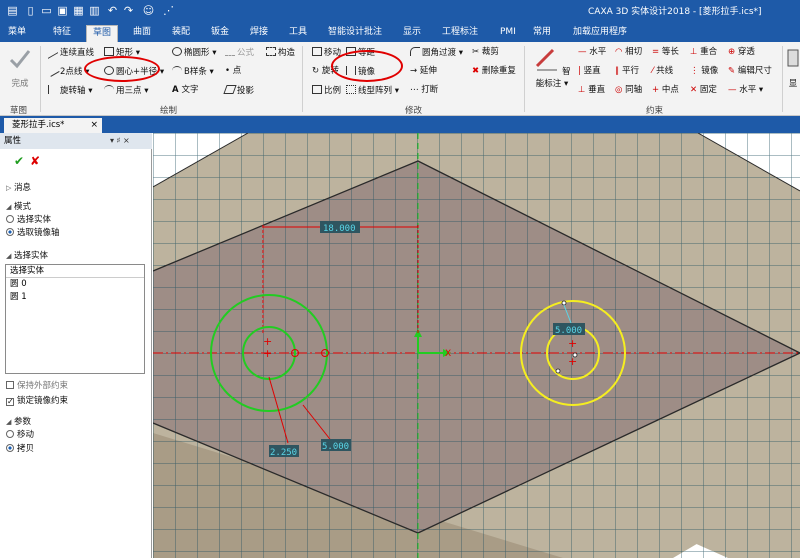 The width and height of the screenshot is (800, 558). What do you see at coordinates (230, 51) in the screenshot?
I see `formula-icon` at bounding box center [230, 51].